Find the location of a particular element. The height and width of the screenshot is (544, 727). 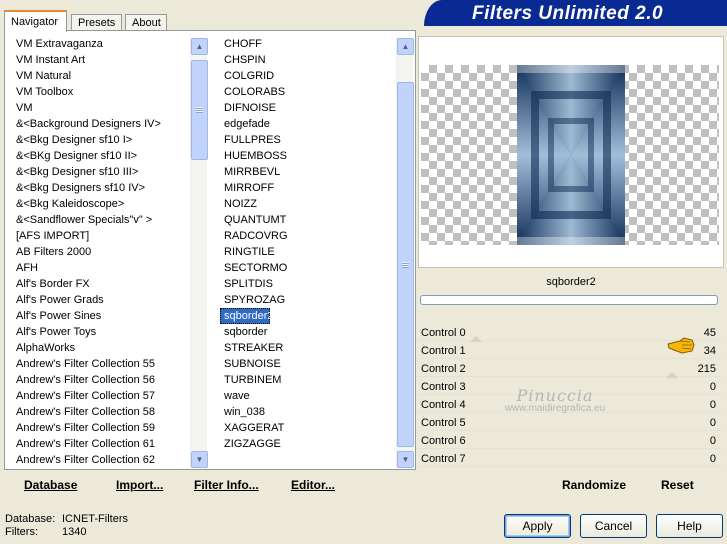

filter-item: sqborder is located at coordinates (308, 332).